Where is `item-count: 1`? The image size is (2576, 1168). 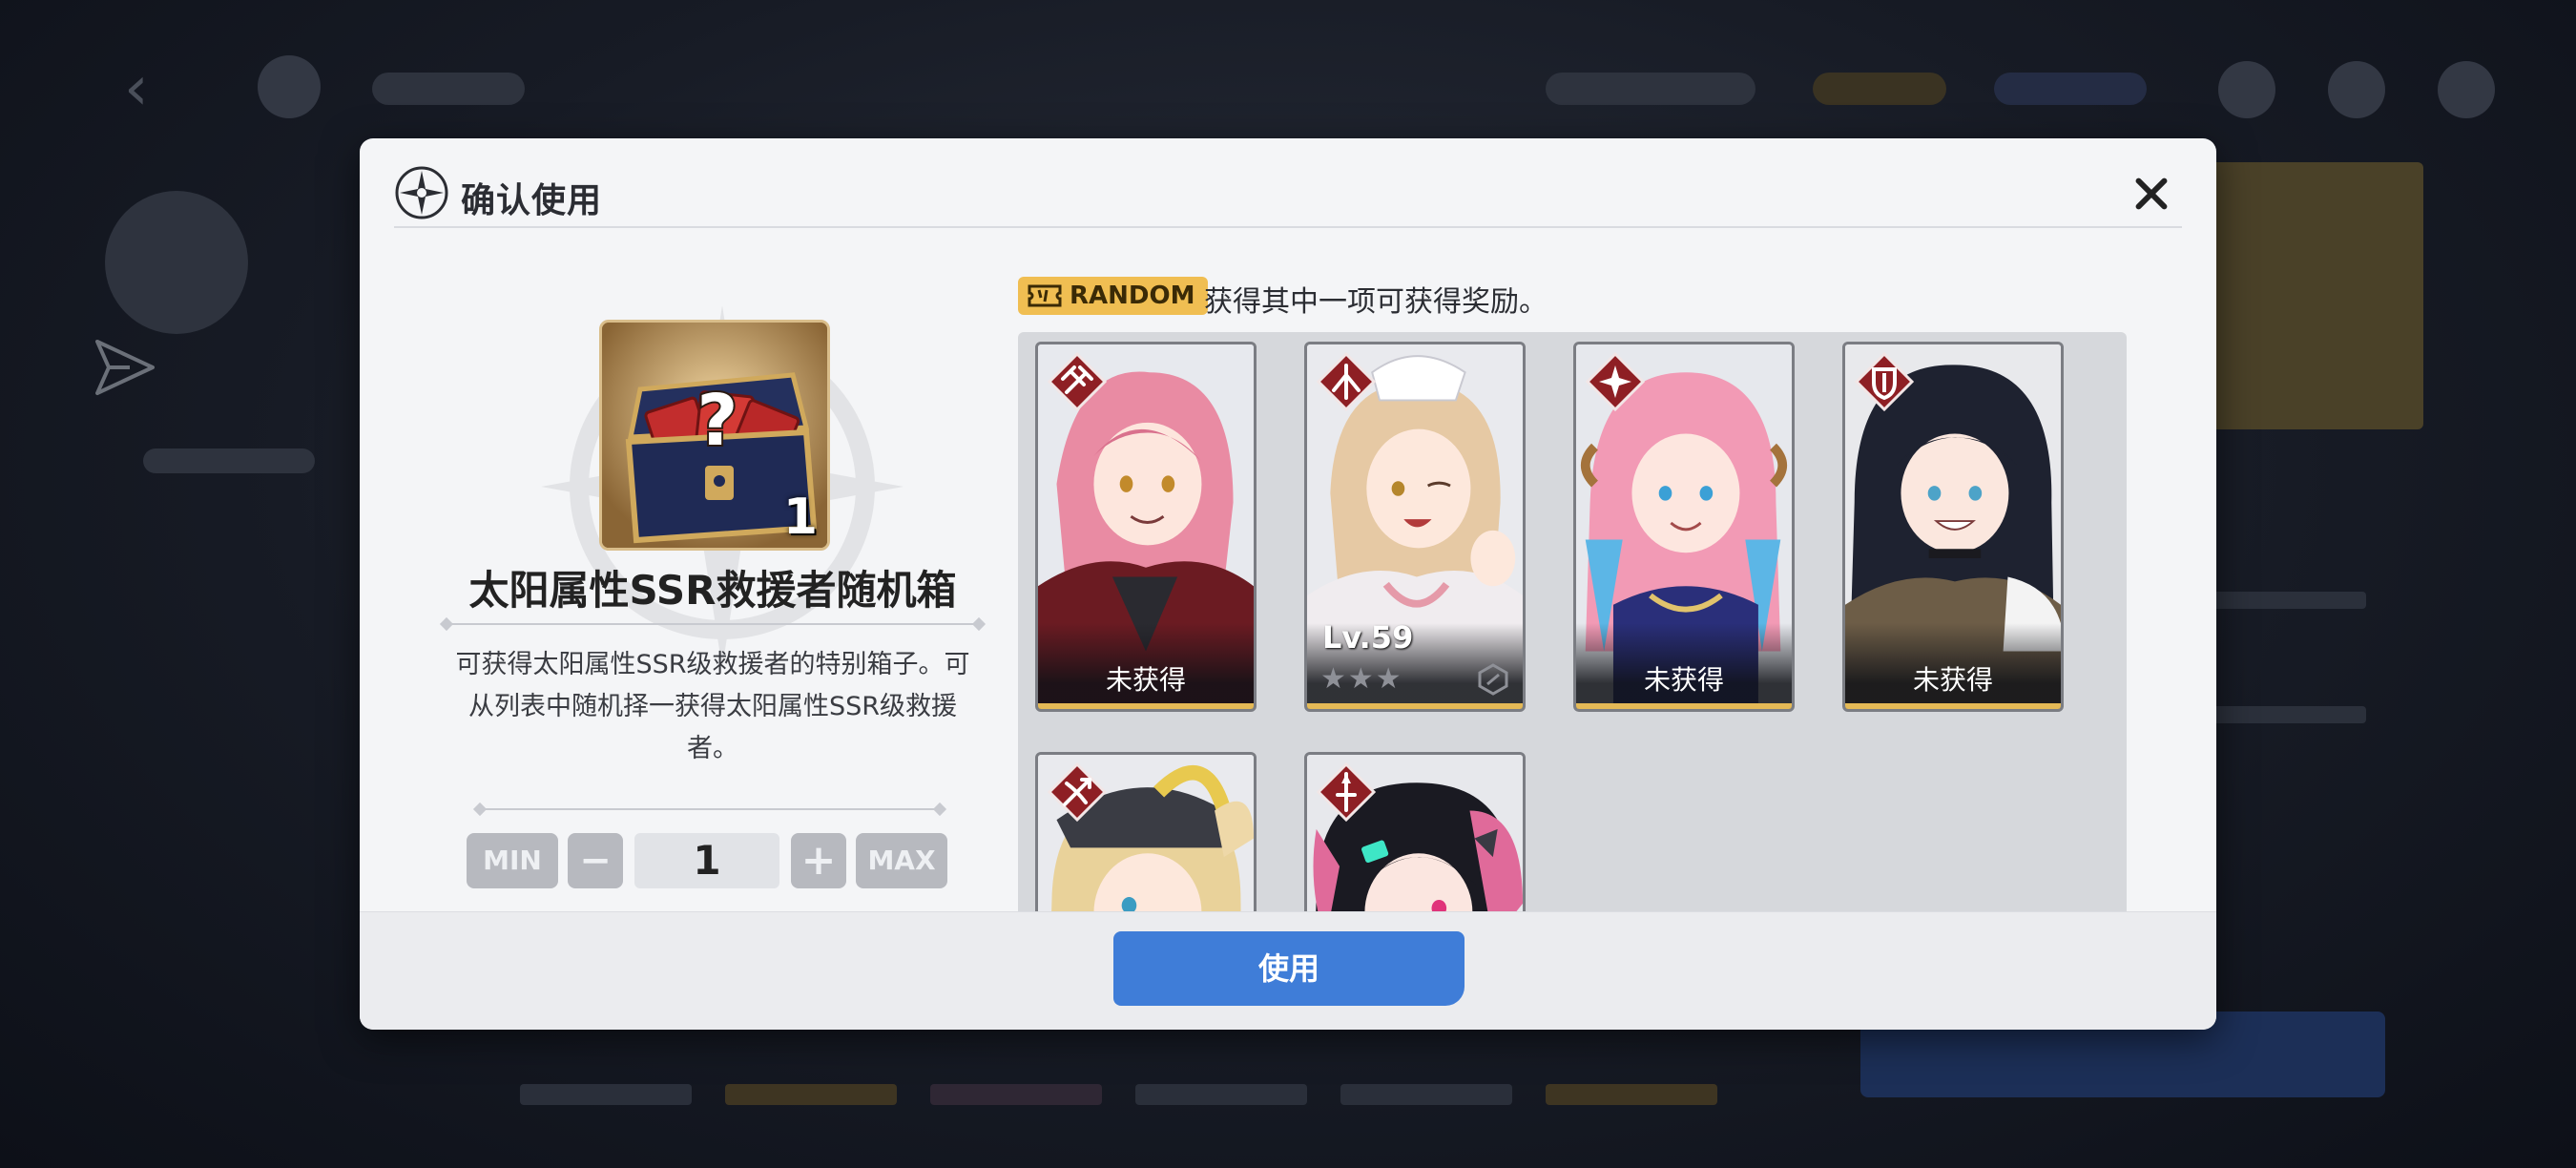
item-count: 1 is located at coordinates (800, 517).